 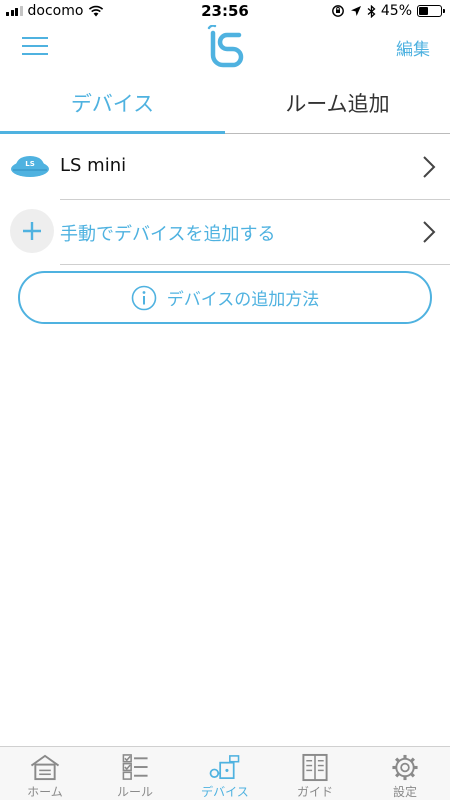 I want to click on tab-bar-label: デバイス, so click(x=225, y=792).